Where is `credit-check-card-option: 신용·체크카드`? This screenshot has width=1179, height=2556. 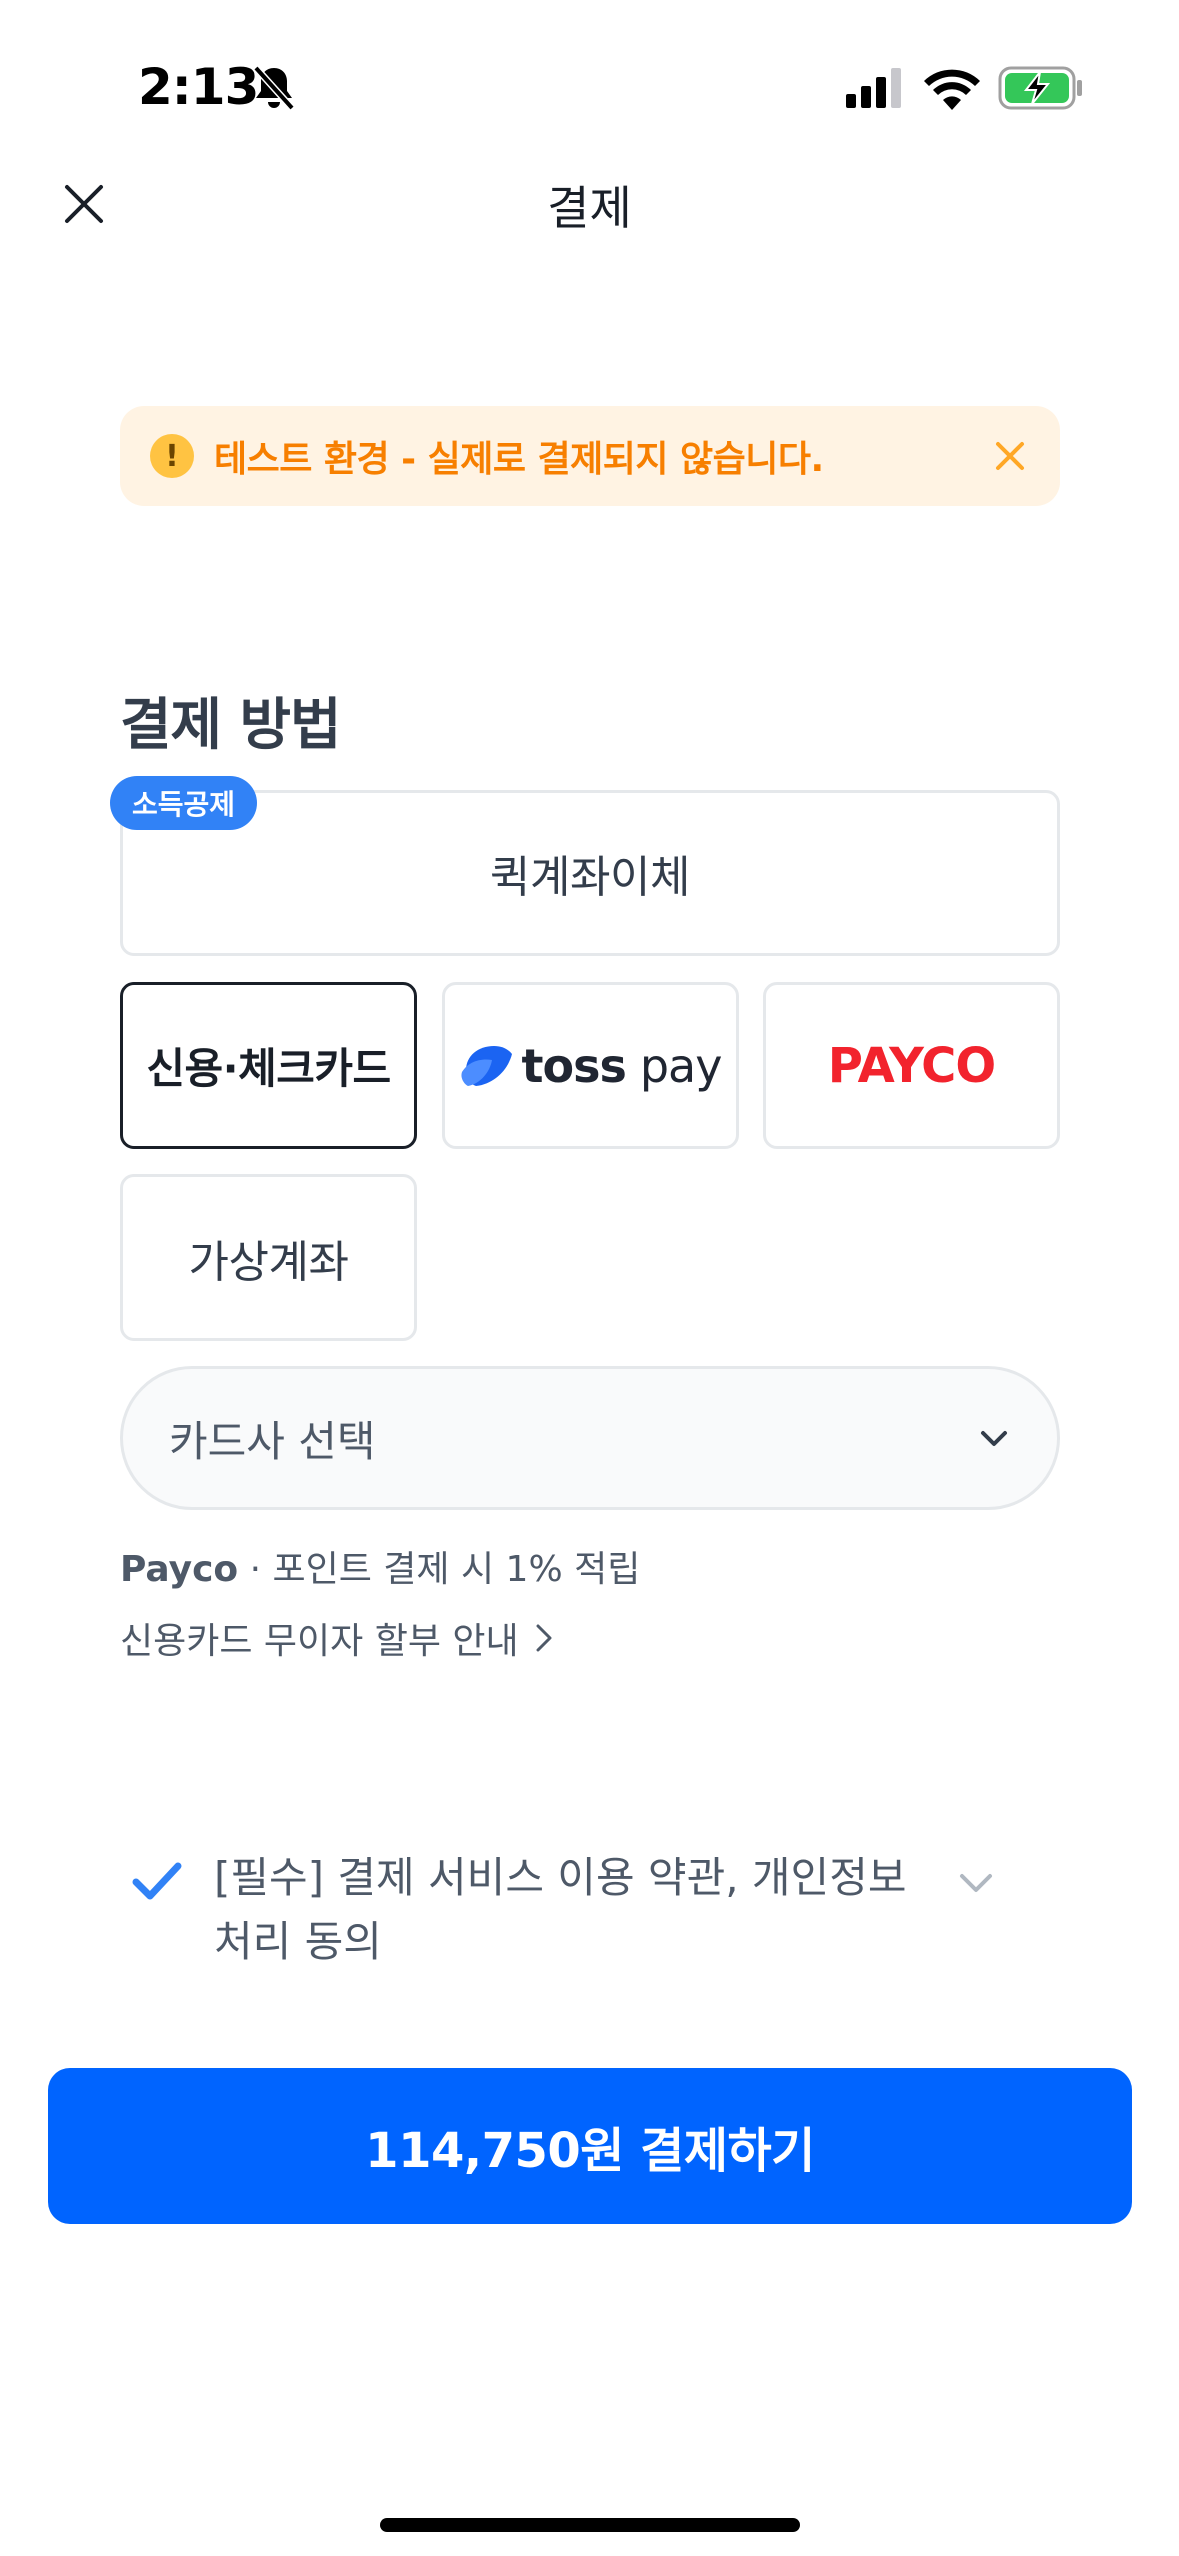
credit-check-card-option: 신용·체크카드 is located at coordinates (268, 1065).